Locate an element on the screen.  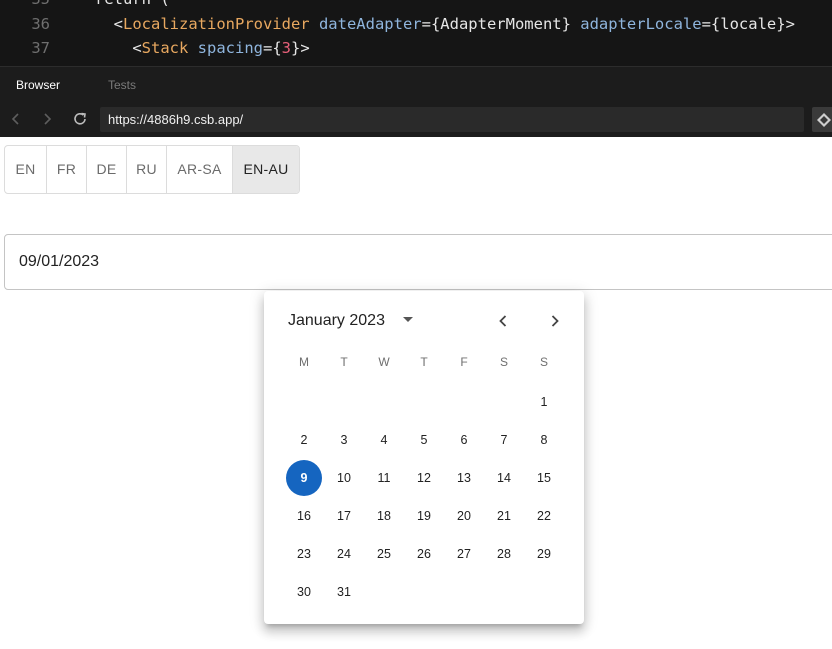
code-text: return ( is located at coordinates (132, 5).